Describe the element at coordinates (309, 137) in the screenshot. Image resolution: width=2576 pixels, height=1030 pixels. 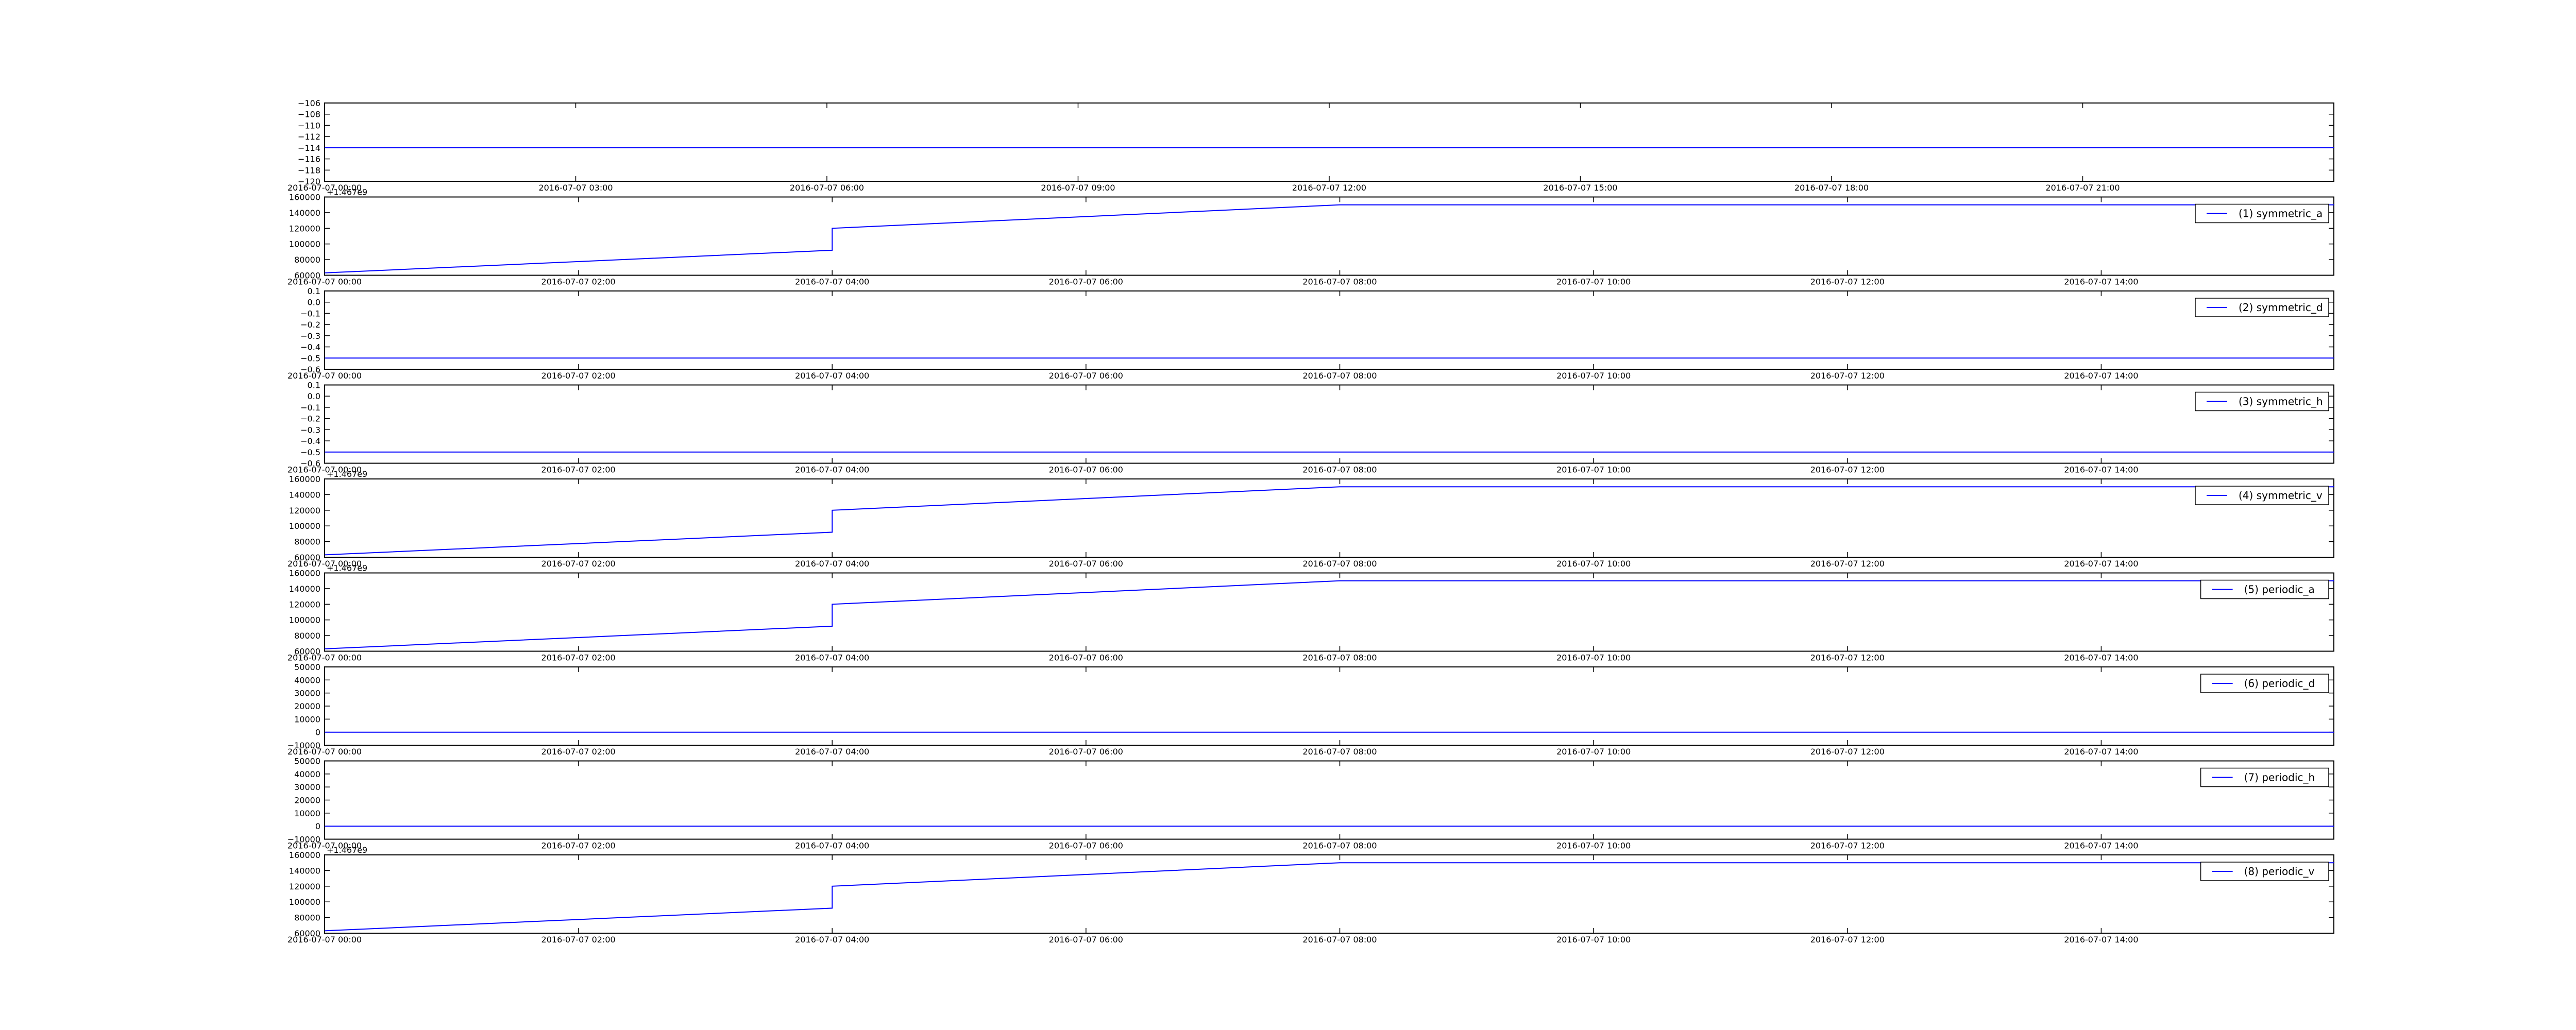
I see `y-tick-label: −112` at that location.